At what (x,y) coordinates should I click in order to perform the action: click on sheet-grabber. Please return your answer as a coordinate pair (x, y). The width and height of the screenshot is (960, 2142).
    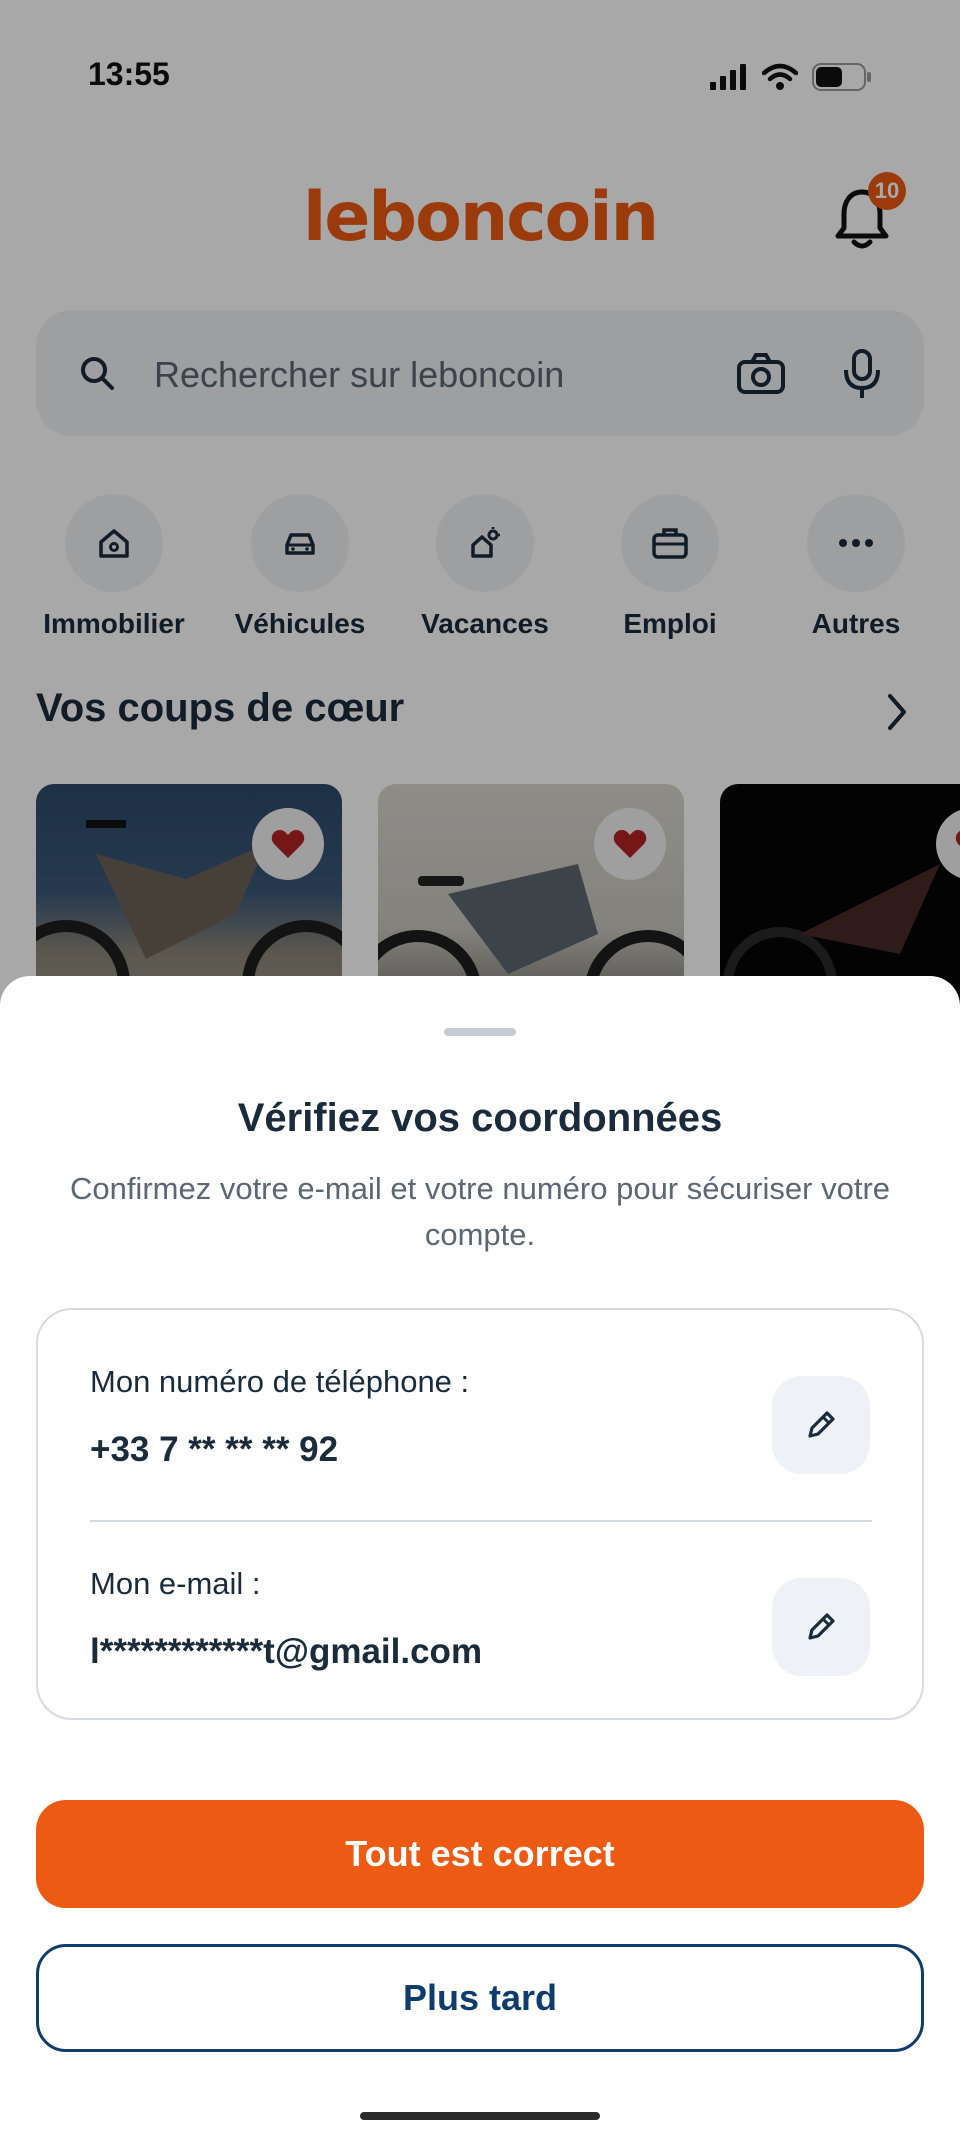
    Looking at the image, I should click on (480, 1032).